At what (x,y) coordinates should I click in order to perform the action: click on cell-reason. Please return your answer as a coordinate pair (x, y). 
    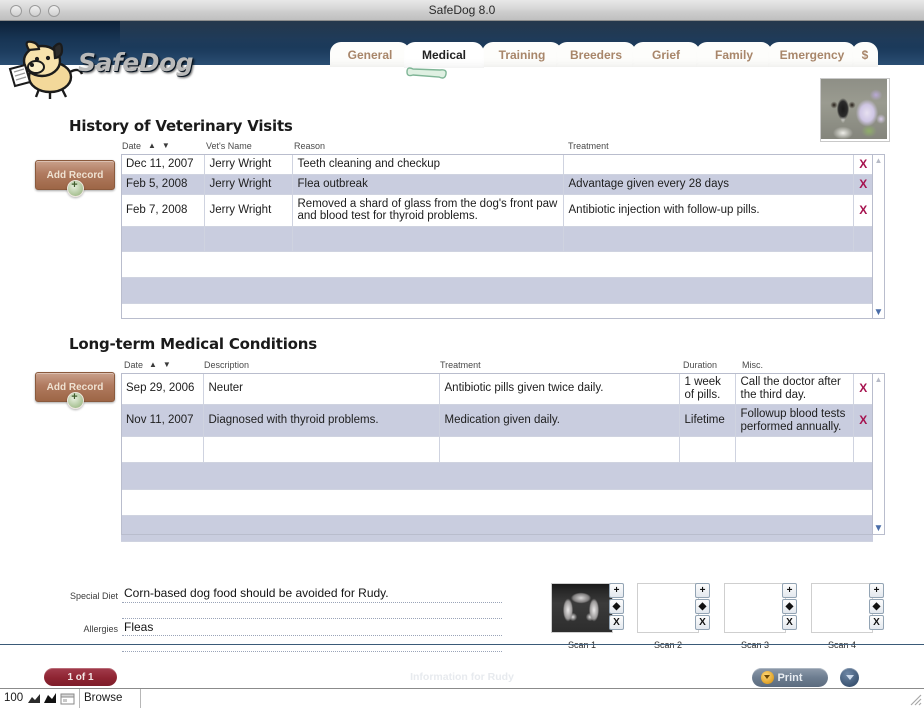
    Looking at the image, I should click on (428, 239).